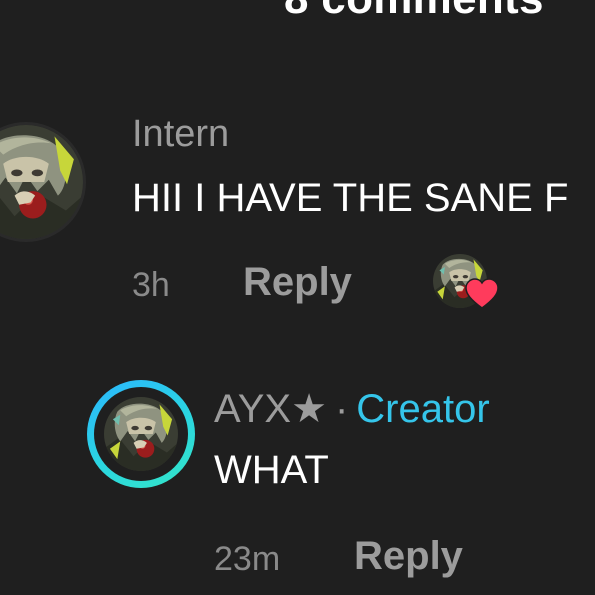  What do you see at coordinates (151, 285) in the screenshot?
I see `comment-timestamp: 3h` at bounding box center [151, 285].